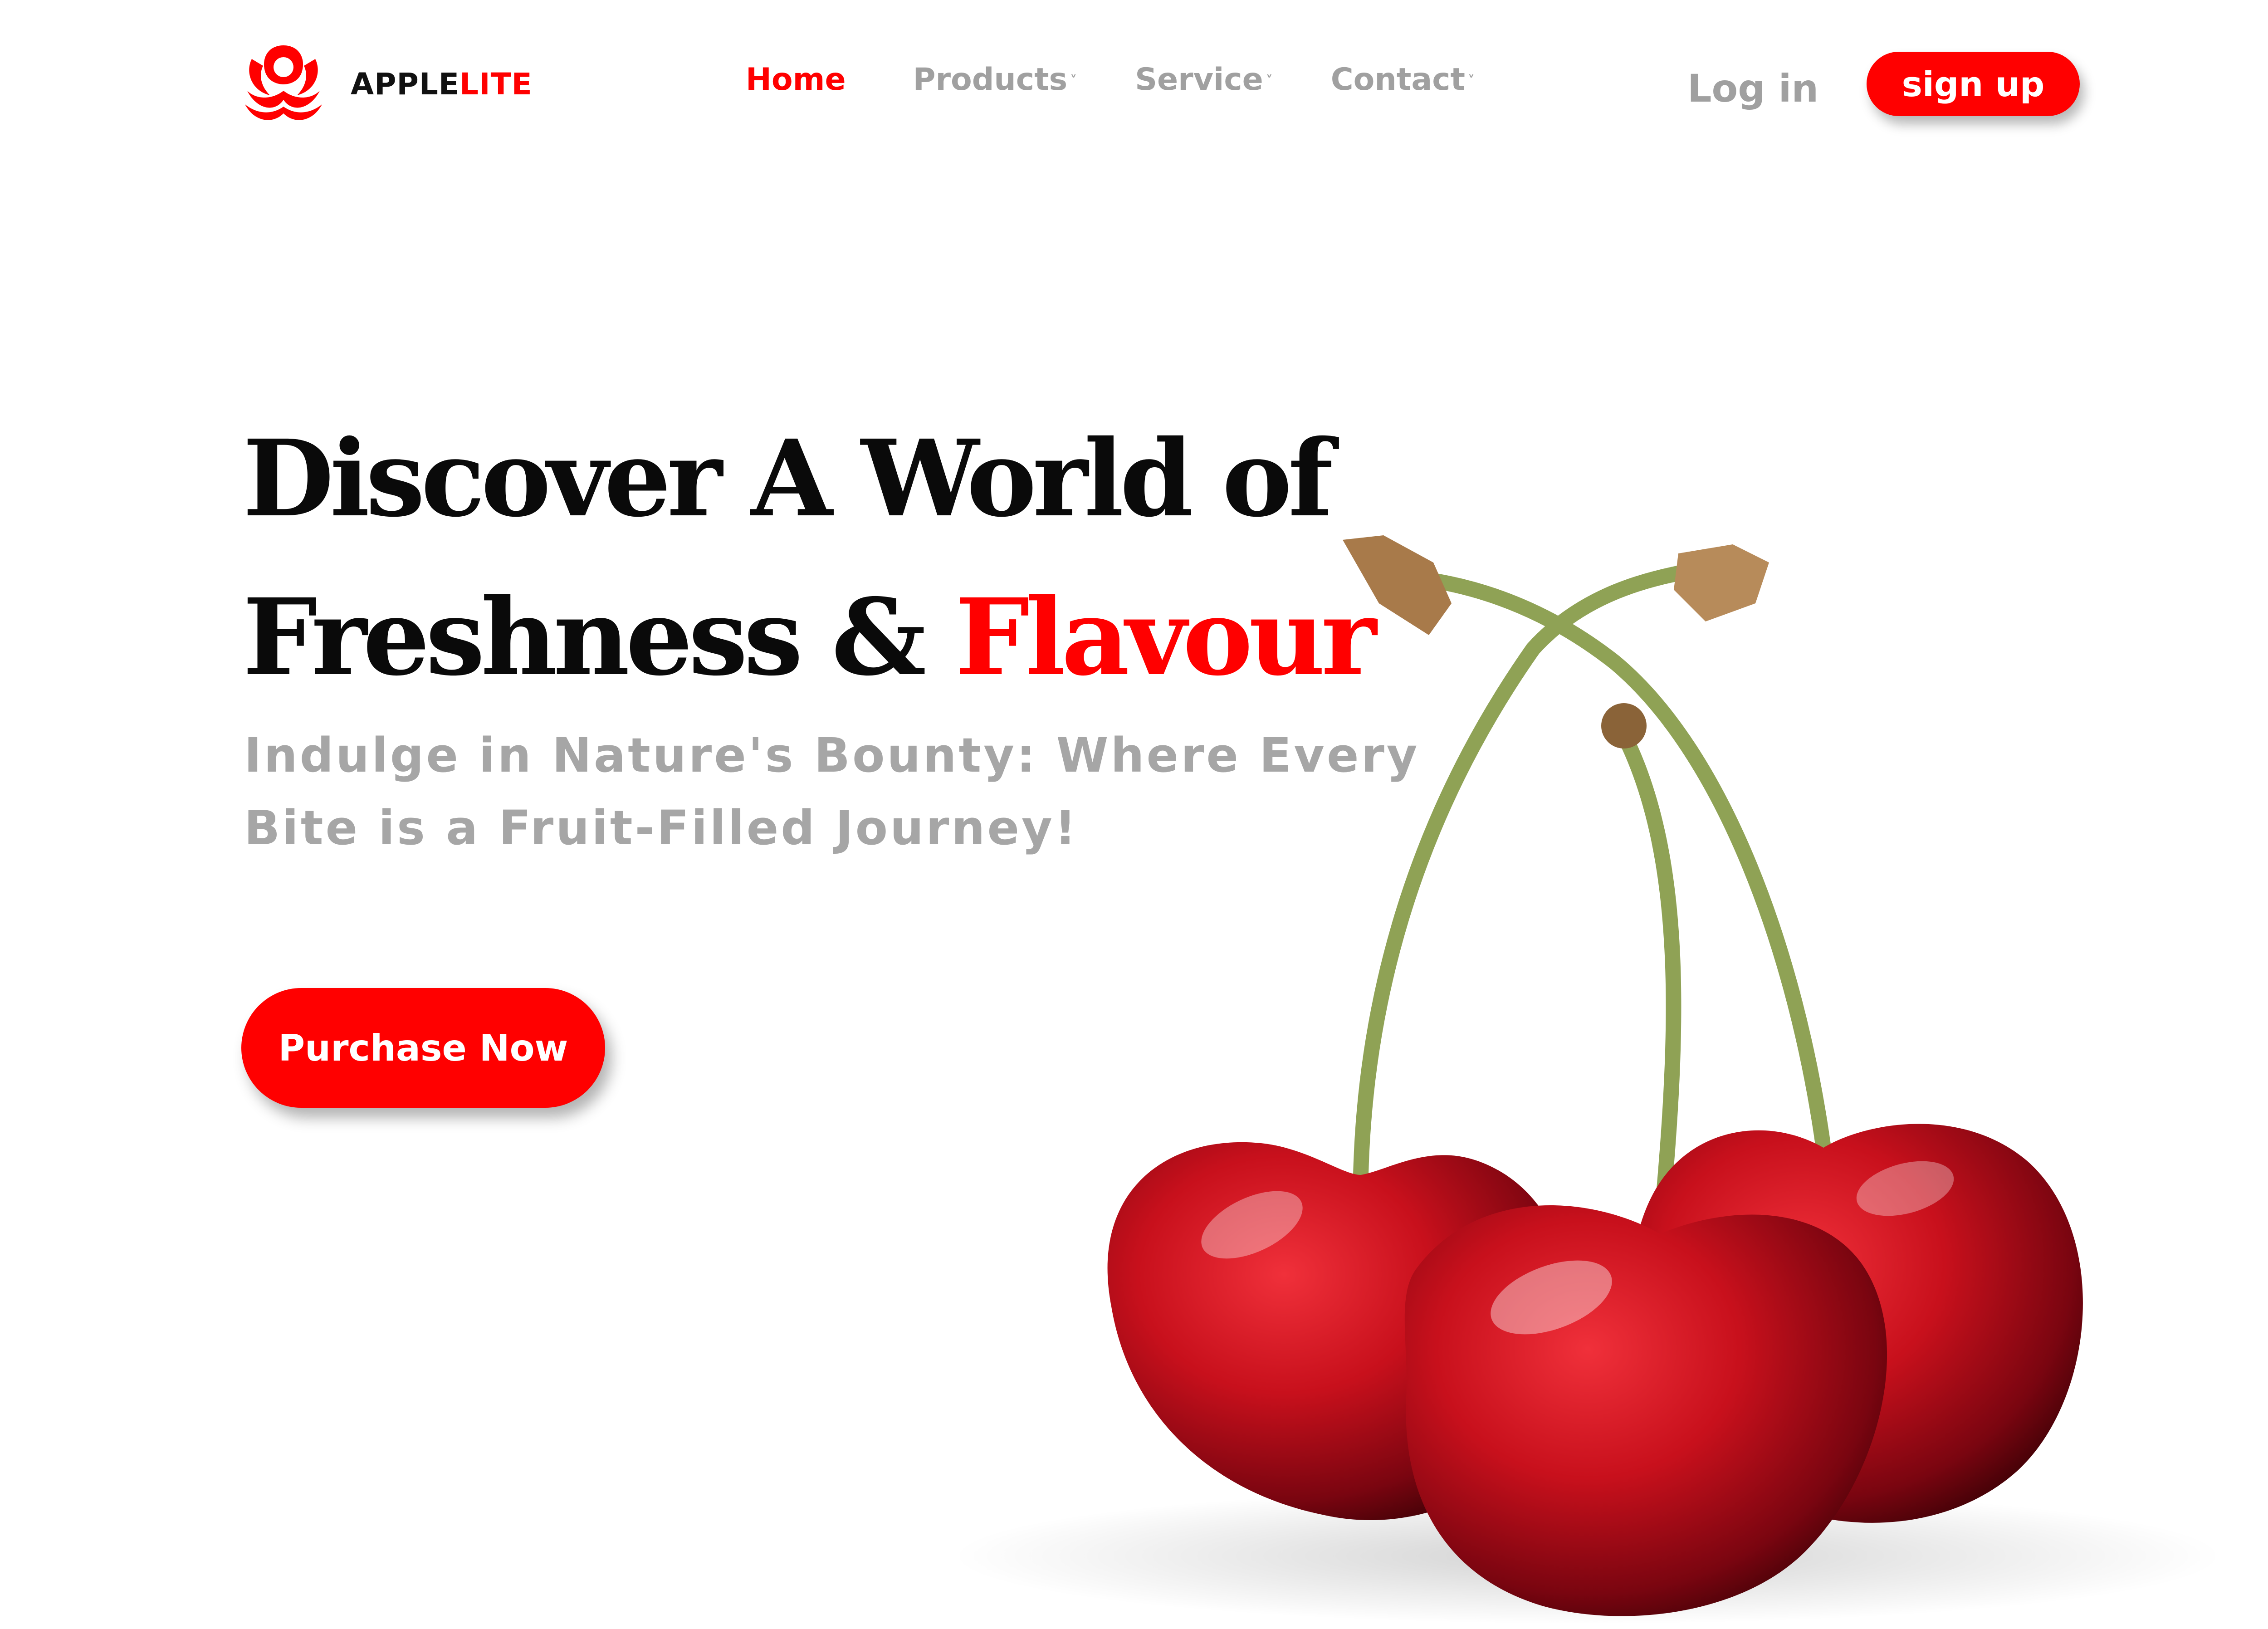 This screenshot has width=2268, height=1629. What do you see at coordinates (832, 755) in the screenshot?
I see `hero-subtitle-line1: Indulge in Nature's Bounty: Where Every` at bounding box center [832, 755].